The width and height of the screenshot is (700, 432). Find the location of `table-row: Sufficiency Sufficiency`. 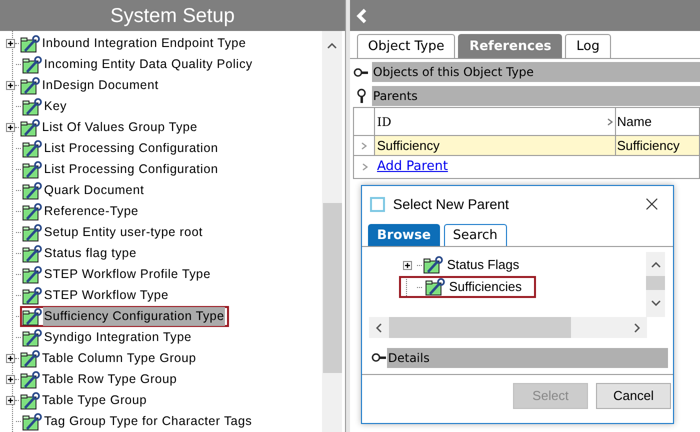

table-row: Sufficiency Sufficiency is located at coordinates (526, 146).